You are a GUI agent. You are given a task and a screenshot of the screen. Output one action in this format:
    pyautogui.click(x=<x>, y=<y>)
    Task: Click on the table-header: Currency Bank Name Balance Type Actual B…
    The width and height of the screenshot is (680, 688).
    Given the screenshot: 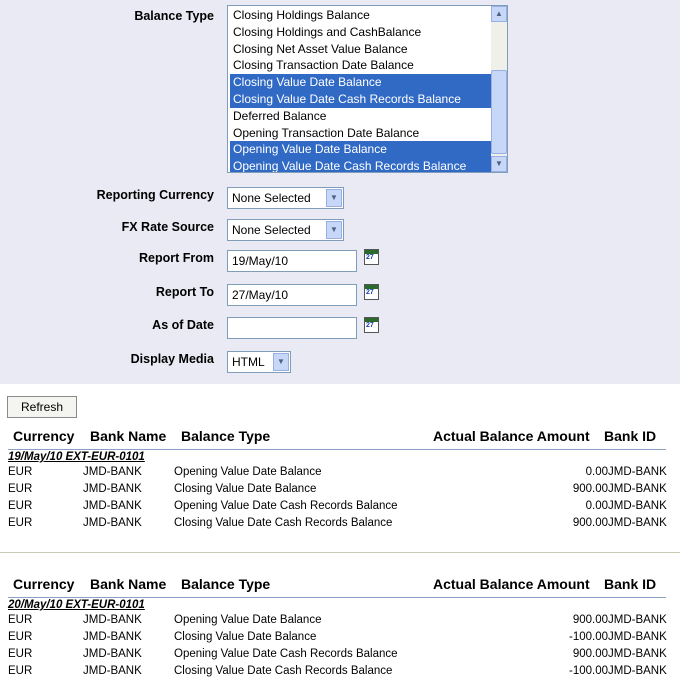 What is the action you would take?
    pyautogui.click(x=340, y=586)
    